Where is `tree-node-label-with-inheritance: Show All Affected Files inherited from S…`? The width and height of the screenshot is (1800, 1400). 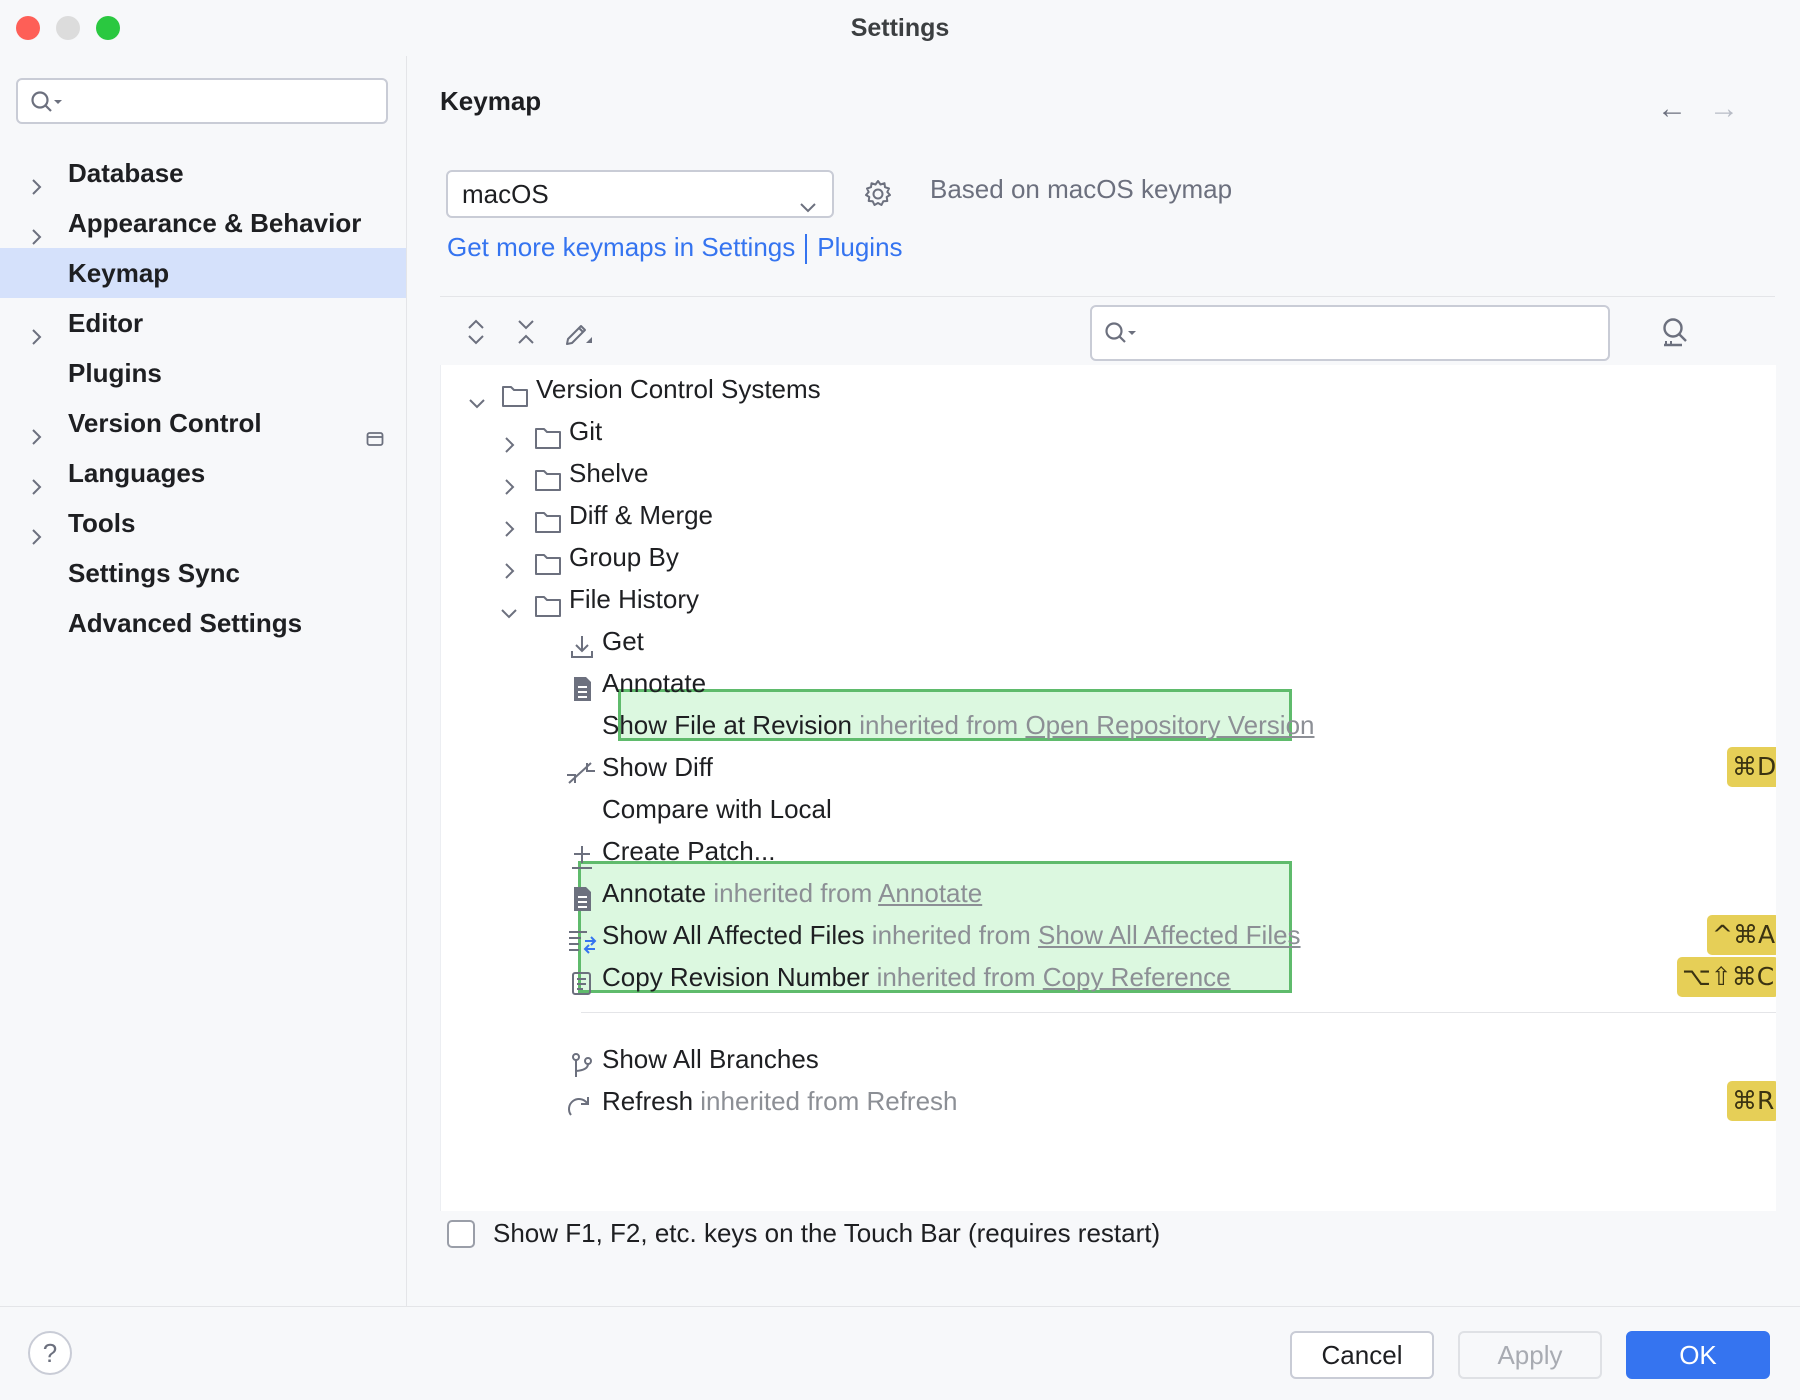
tree-node-label-with-inheritance: Show All Affected Files inherited from S… is located at coordinates (951, 935).